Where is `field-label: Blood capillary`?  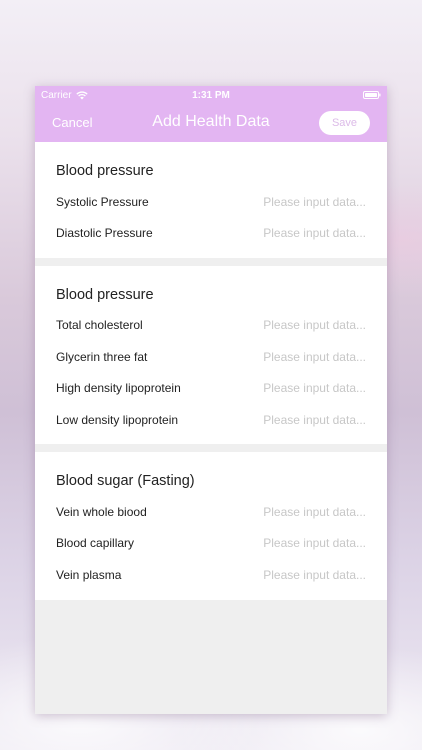 field-label: Blood capillary is located at coordinates (95, 543).